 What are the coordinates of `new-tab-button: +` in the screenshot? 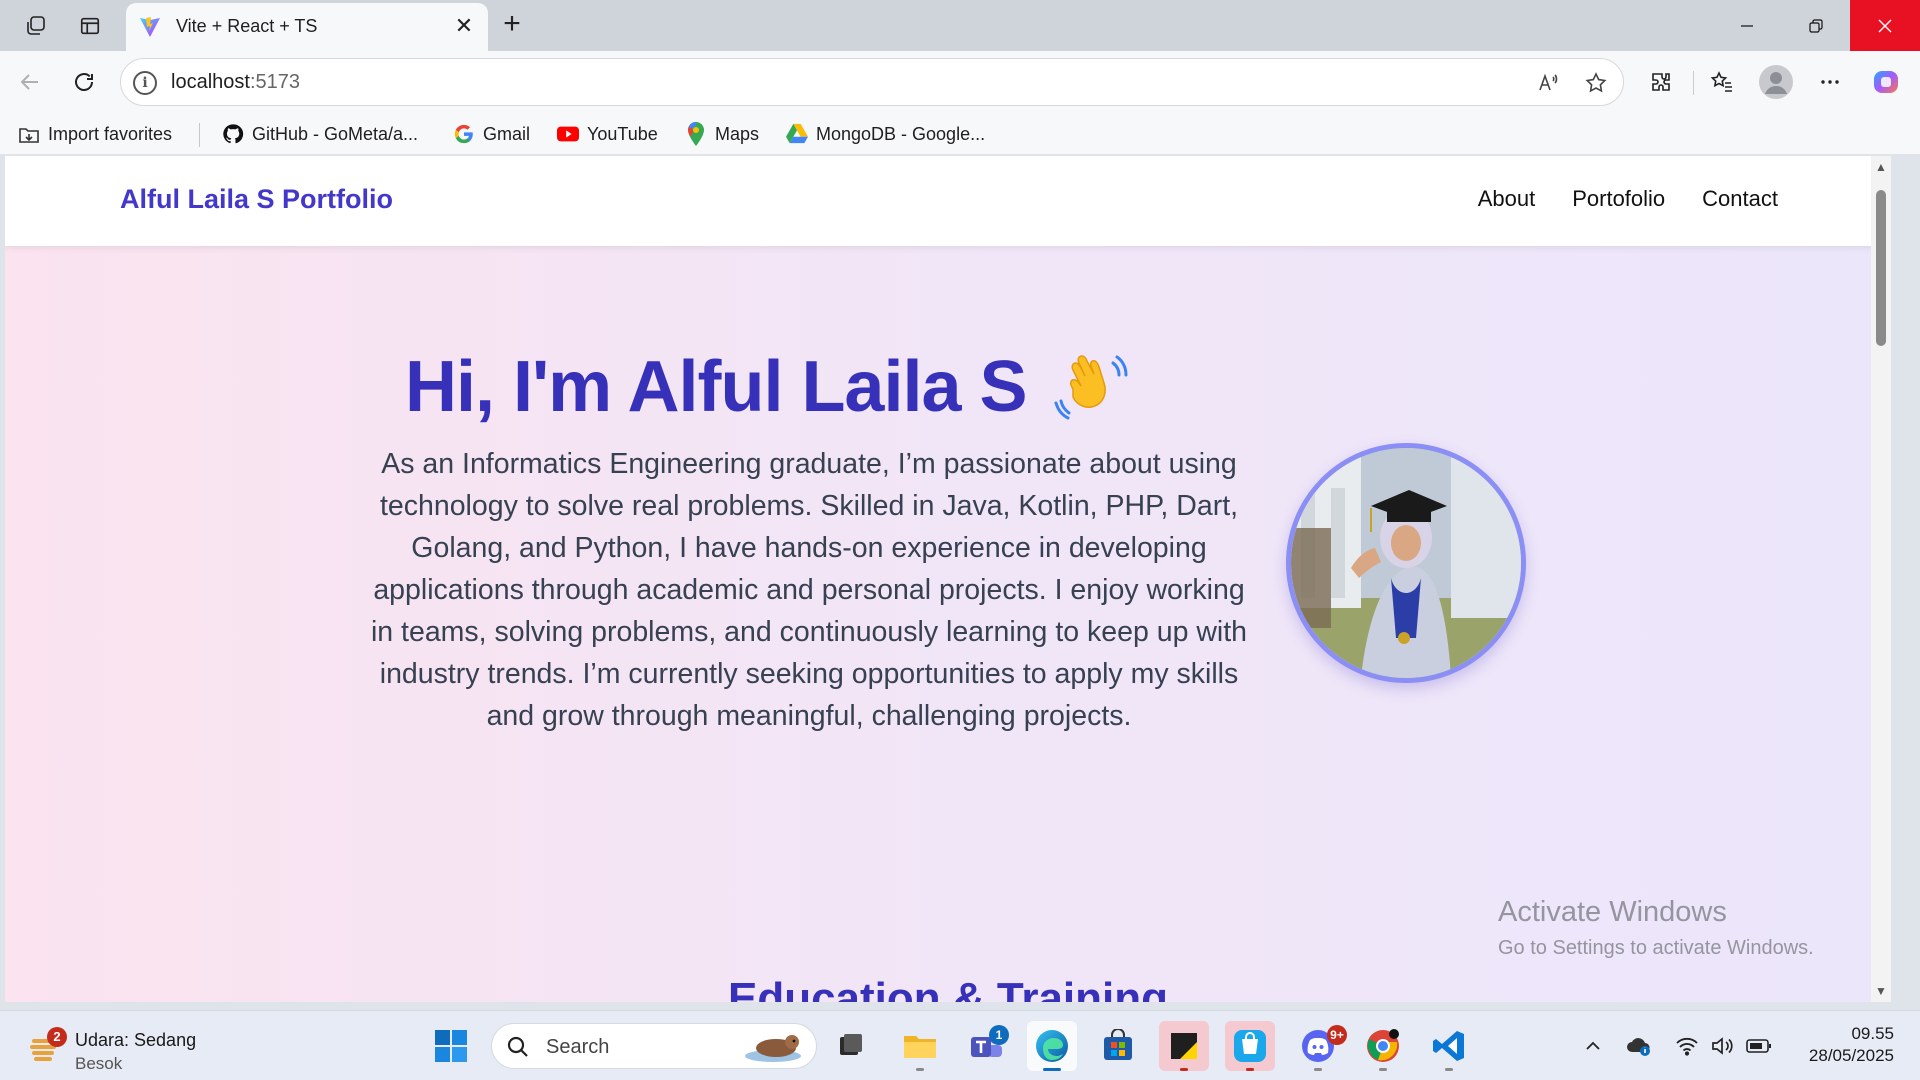 It's located at (512, 24).